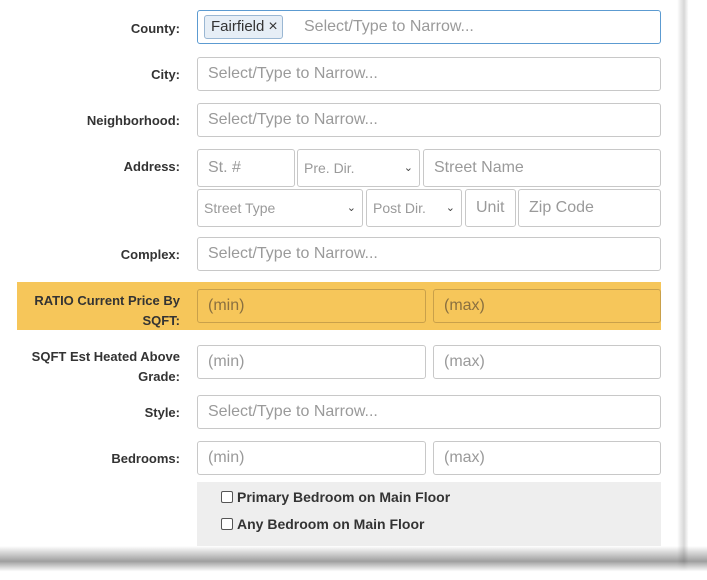  What do you see at coordinates (155, 28) in the screenshot?
I see `county-label: County:` at bounding box center [155, 28].